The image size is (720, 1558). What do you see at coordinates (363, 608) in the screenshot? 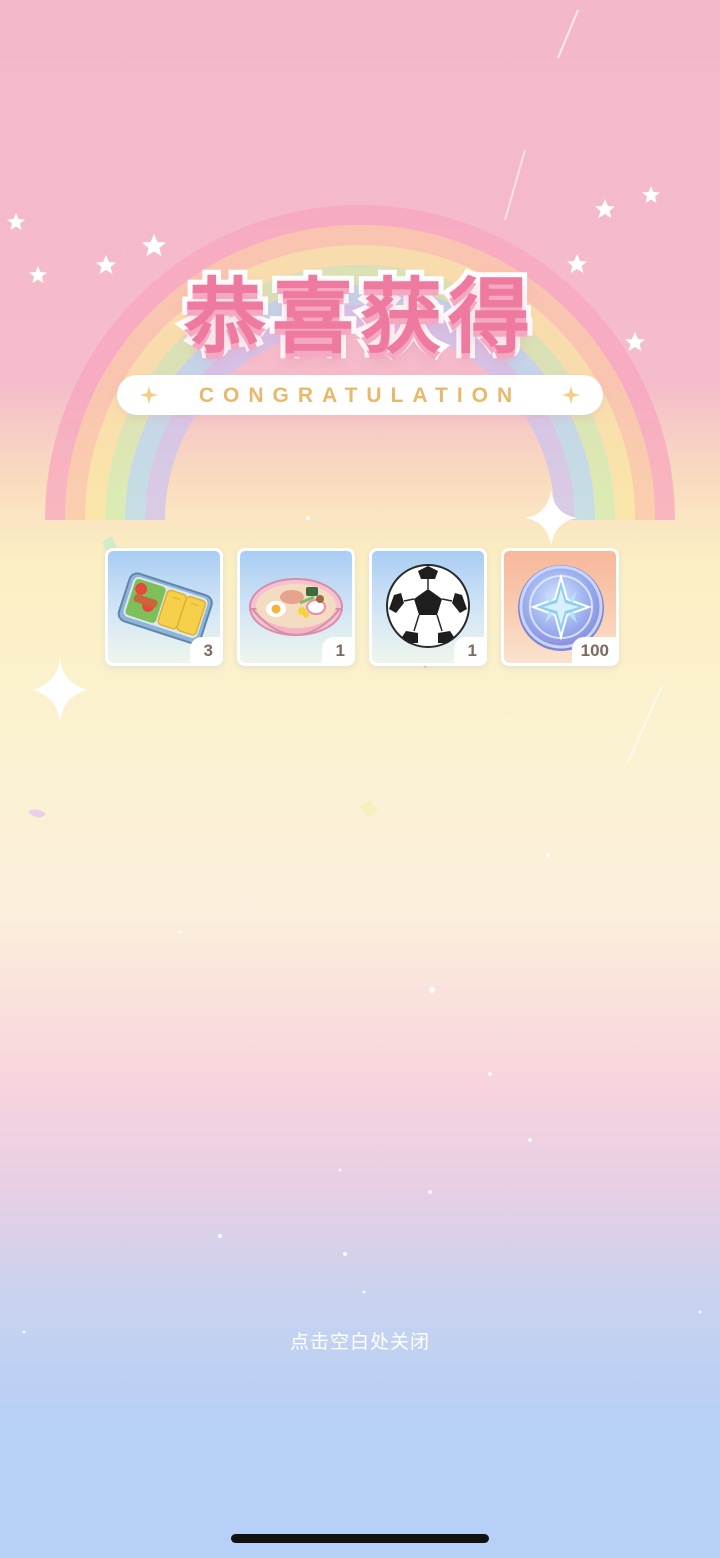
I see `reward-list: 3 1 1 100` at bounding box center [363, 608].